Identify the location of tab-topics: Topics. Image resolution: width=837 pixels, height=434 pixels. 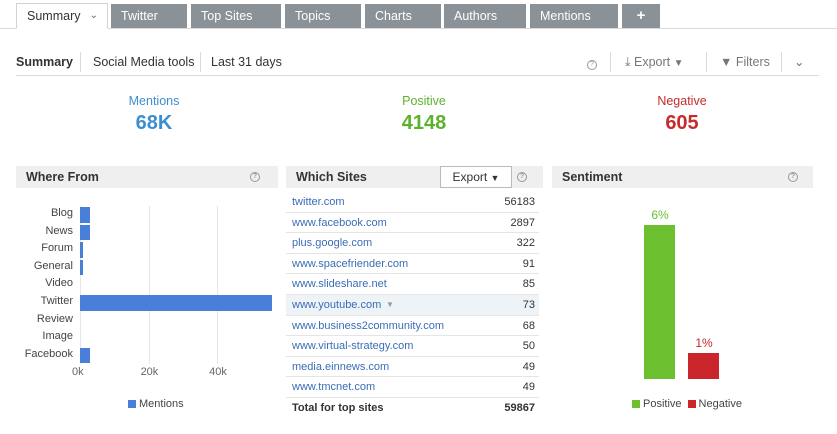
(323, 16).